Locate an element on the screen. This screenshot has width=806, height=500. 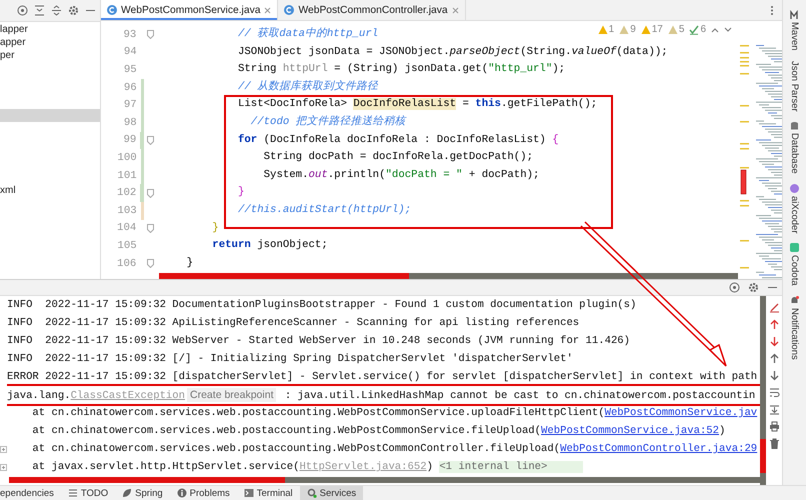
tree-item: xml is located at coordinates (50, 190).